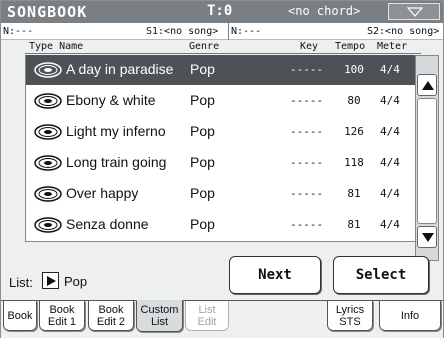  I want to click on triangle-down-icon, so click(415, 12).